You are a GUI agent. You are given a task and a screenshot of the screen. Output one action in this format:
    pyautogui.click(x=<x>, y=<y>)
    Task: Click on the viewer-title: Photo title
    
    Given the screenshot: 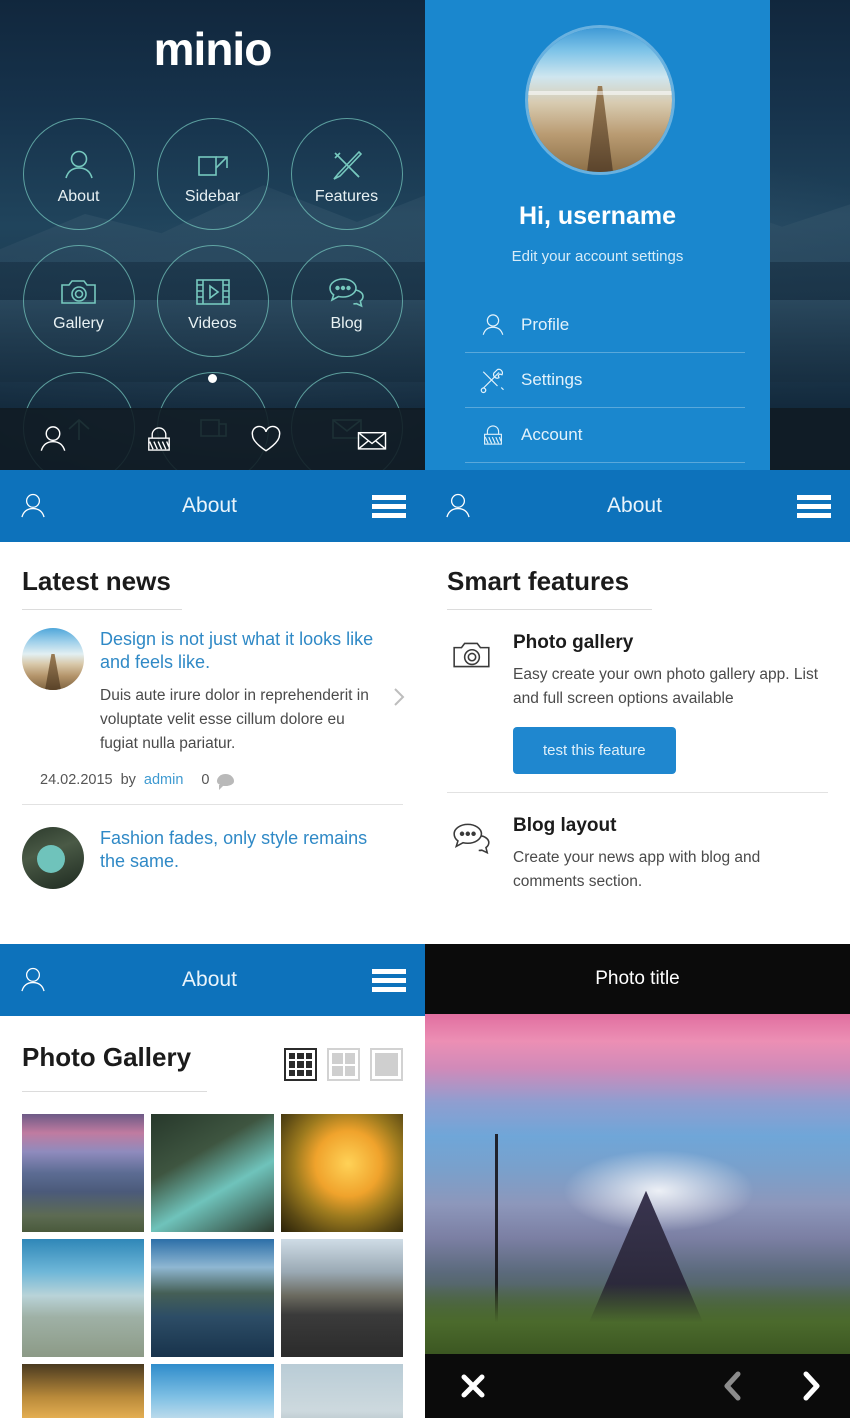 What is the action you would take?
    pyautogui.click(x=637, y=978)
    